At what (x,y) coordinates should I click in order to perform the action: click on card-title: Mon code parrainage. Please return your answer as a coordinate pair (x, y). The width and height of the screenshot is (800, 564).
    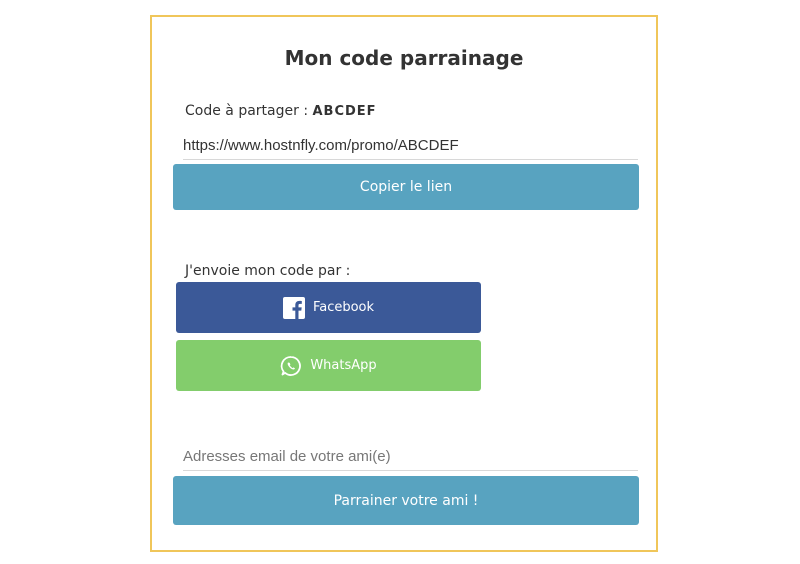
    Looking at the image, I should click on (404, 58).